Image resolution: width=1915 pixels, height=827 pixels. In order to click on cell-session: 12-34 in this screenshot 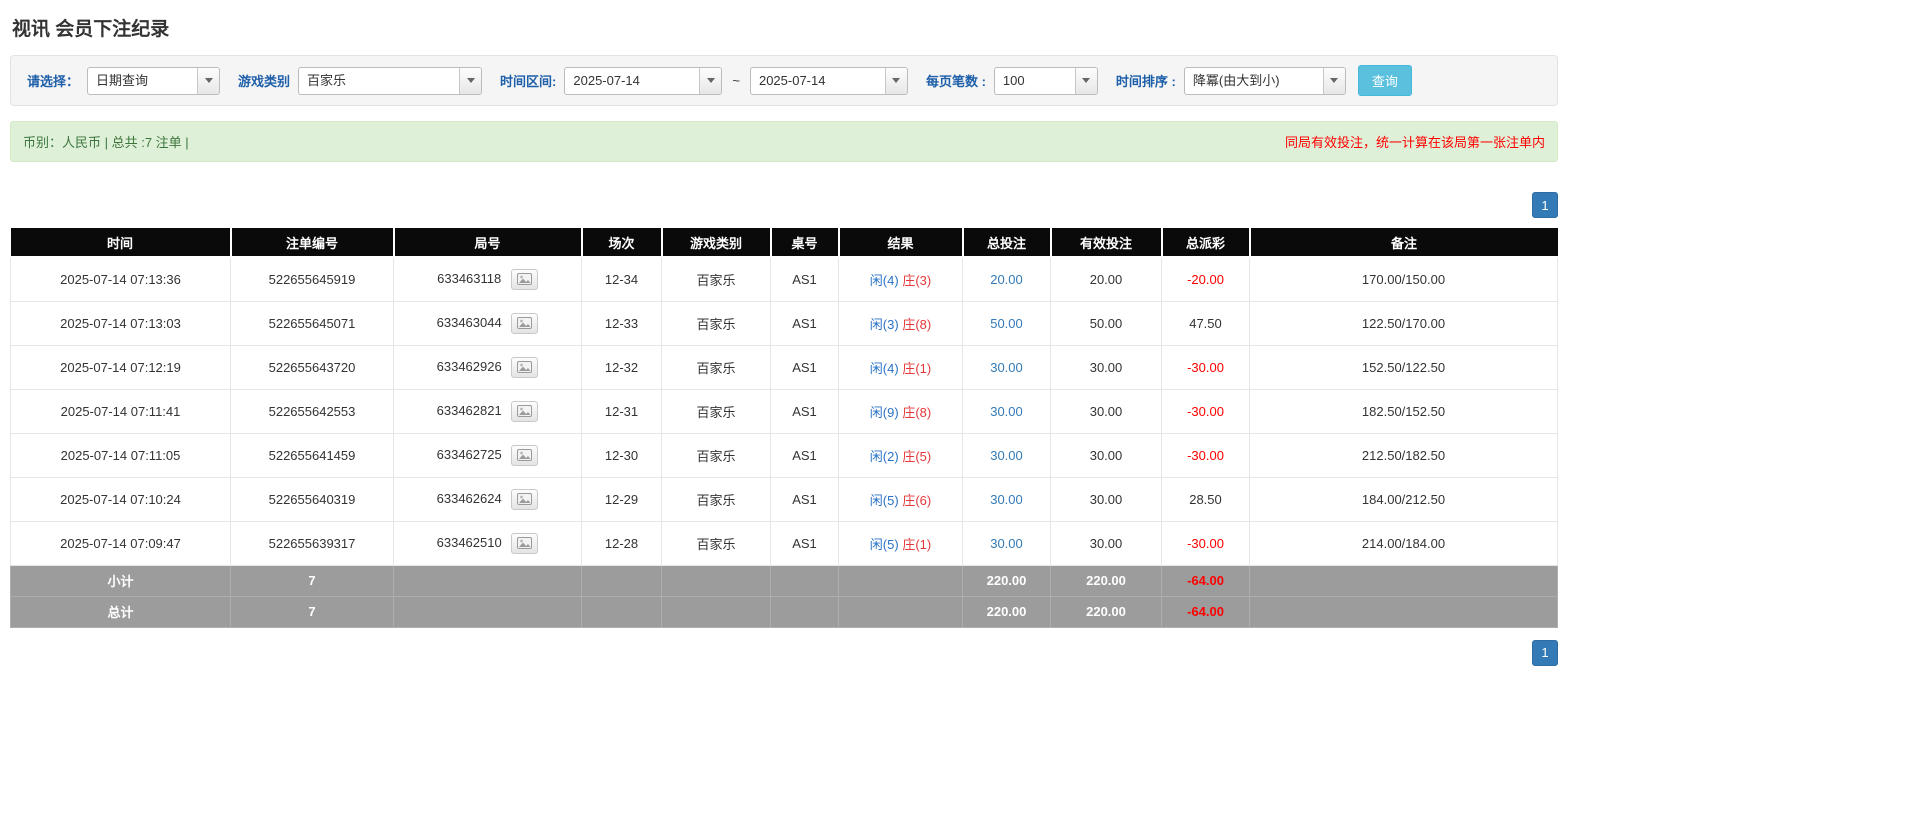, I will do `click(621, 279)`.